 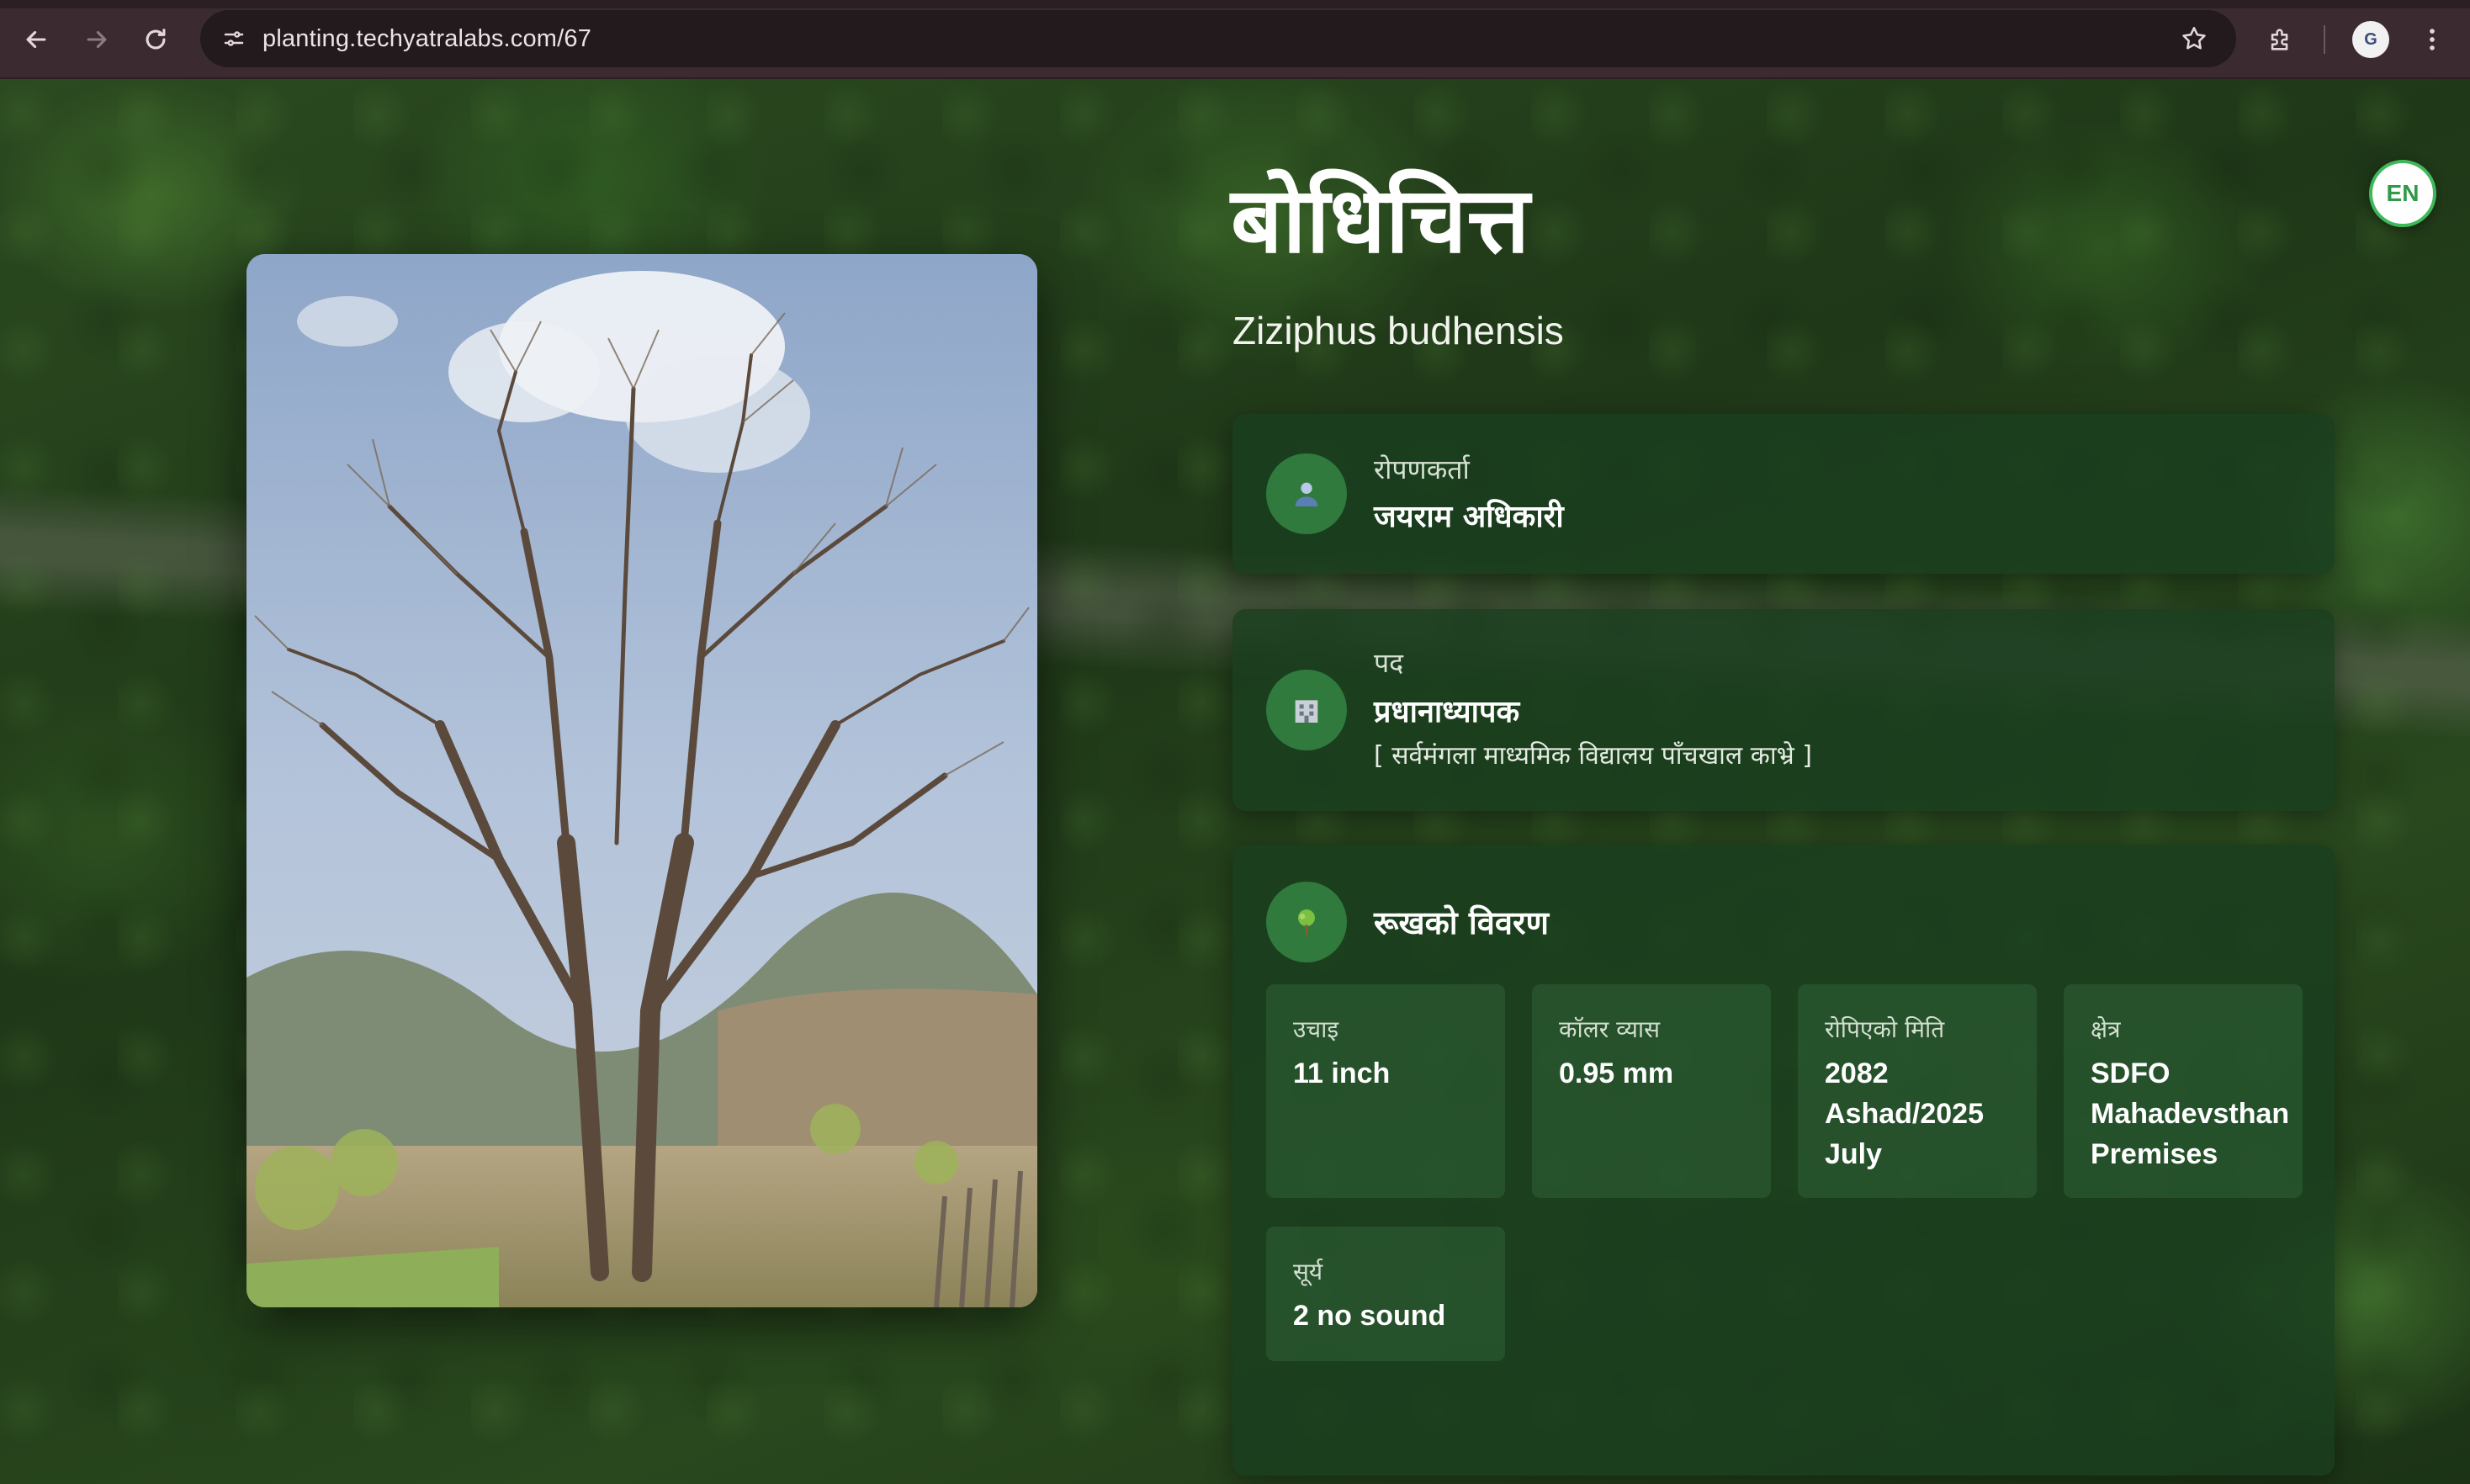 I want to click on person-icon, so click(x=1306, y=493).